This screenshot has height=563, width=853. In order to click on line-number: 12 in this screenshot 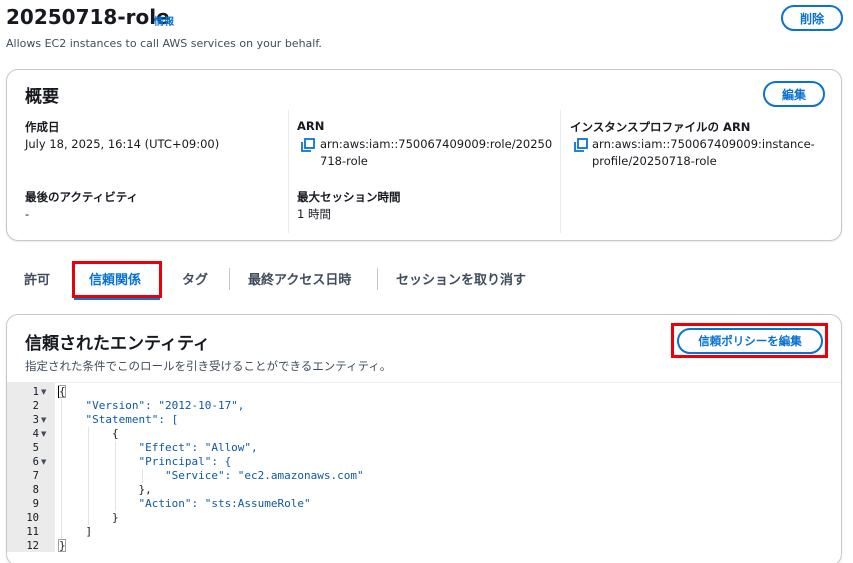, I will do `click(32, 546)`.